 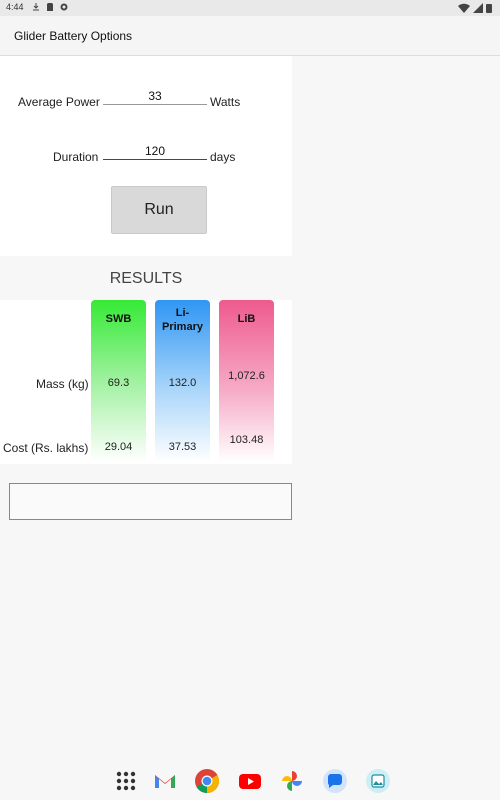 What do you see at coordinates (155, 96) in the screenshot?
I see `average-power-input` at bounding box center [155, 96].